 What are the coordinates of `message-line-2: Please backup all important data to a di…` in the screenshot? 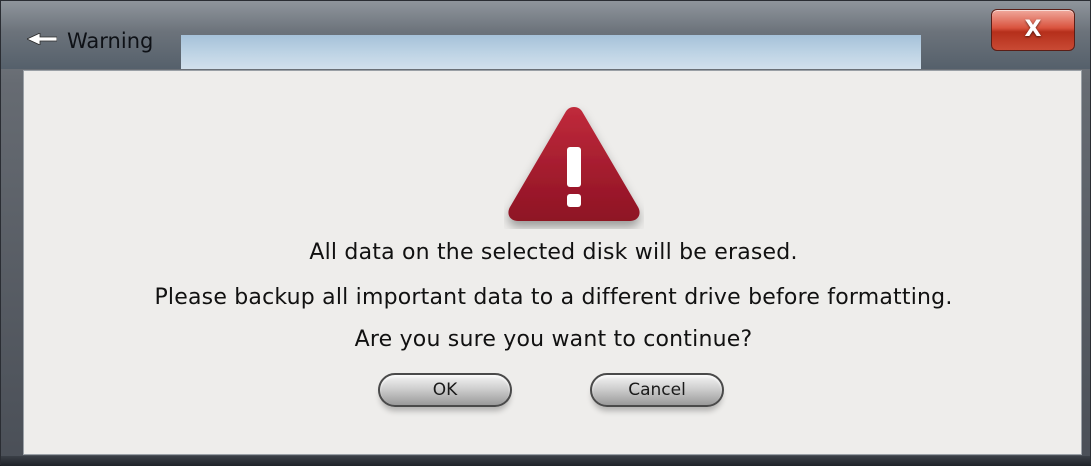 It's located at (553, 297).